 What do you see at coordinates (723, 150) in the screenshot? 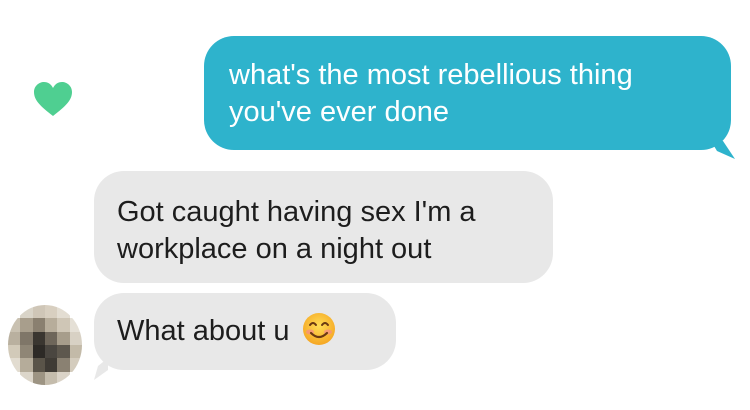
I see `sent-bubble-tail` at bounding box center [723, 150].